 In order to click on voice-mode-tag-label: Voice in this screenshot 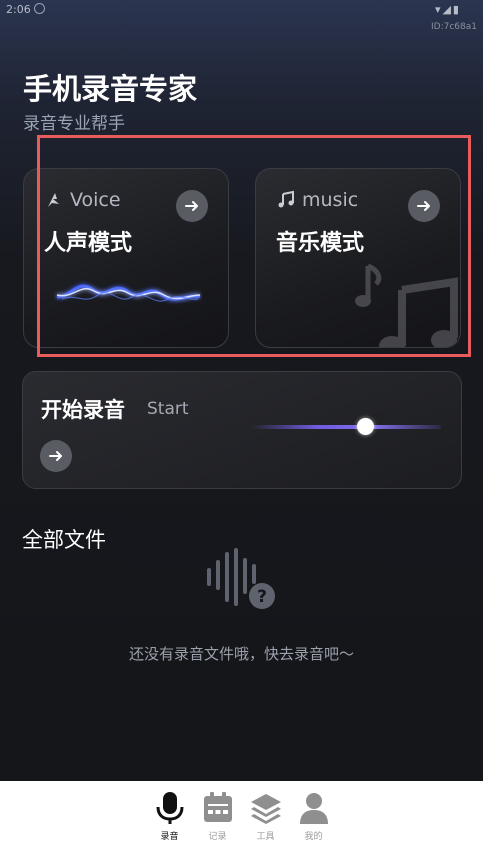, I will do `click(95, 200)`.